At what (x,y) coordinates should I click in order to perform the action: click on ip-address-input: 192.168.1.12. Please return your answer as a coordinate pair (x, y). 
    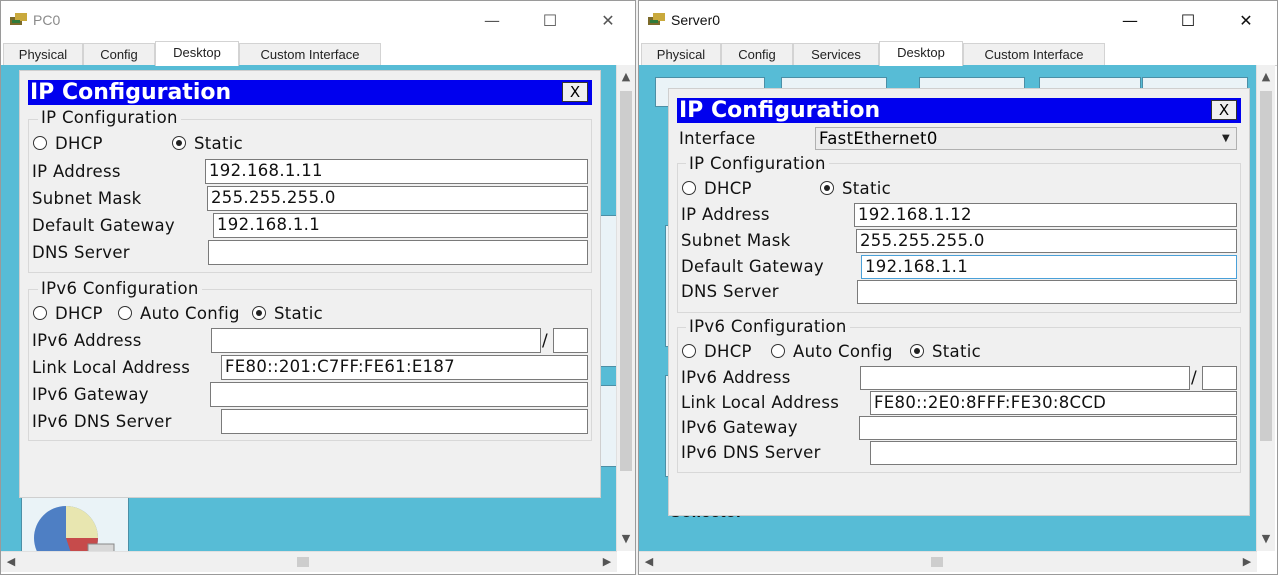
    Looking at the image, I should click on (1045, 215).